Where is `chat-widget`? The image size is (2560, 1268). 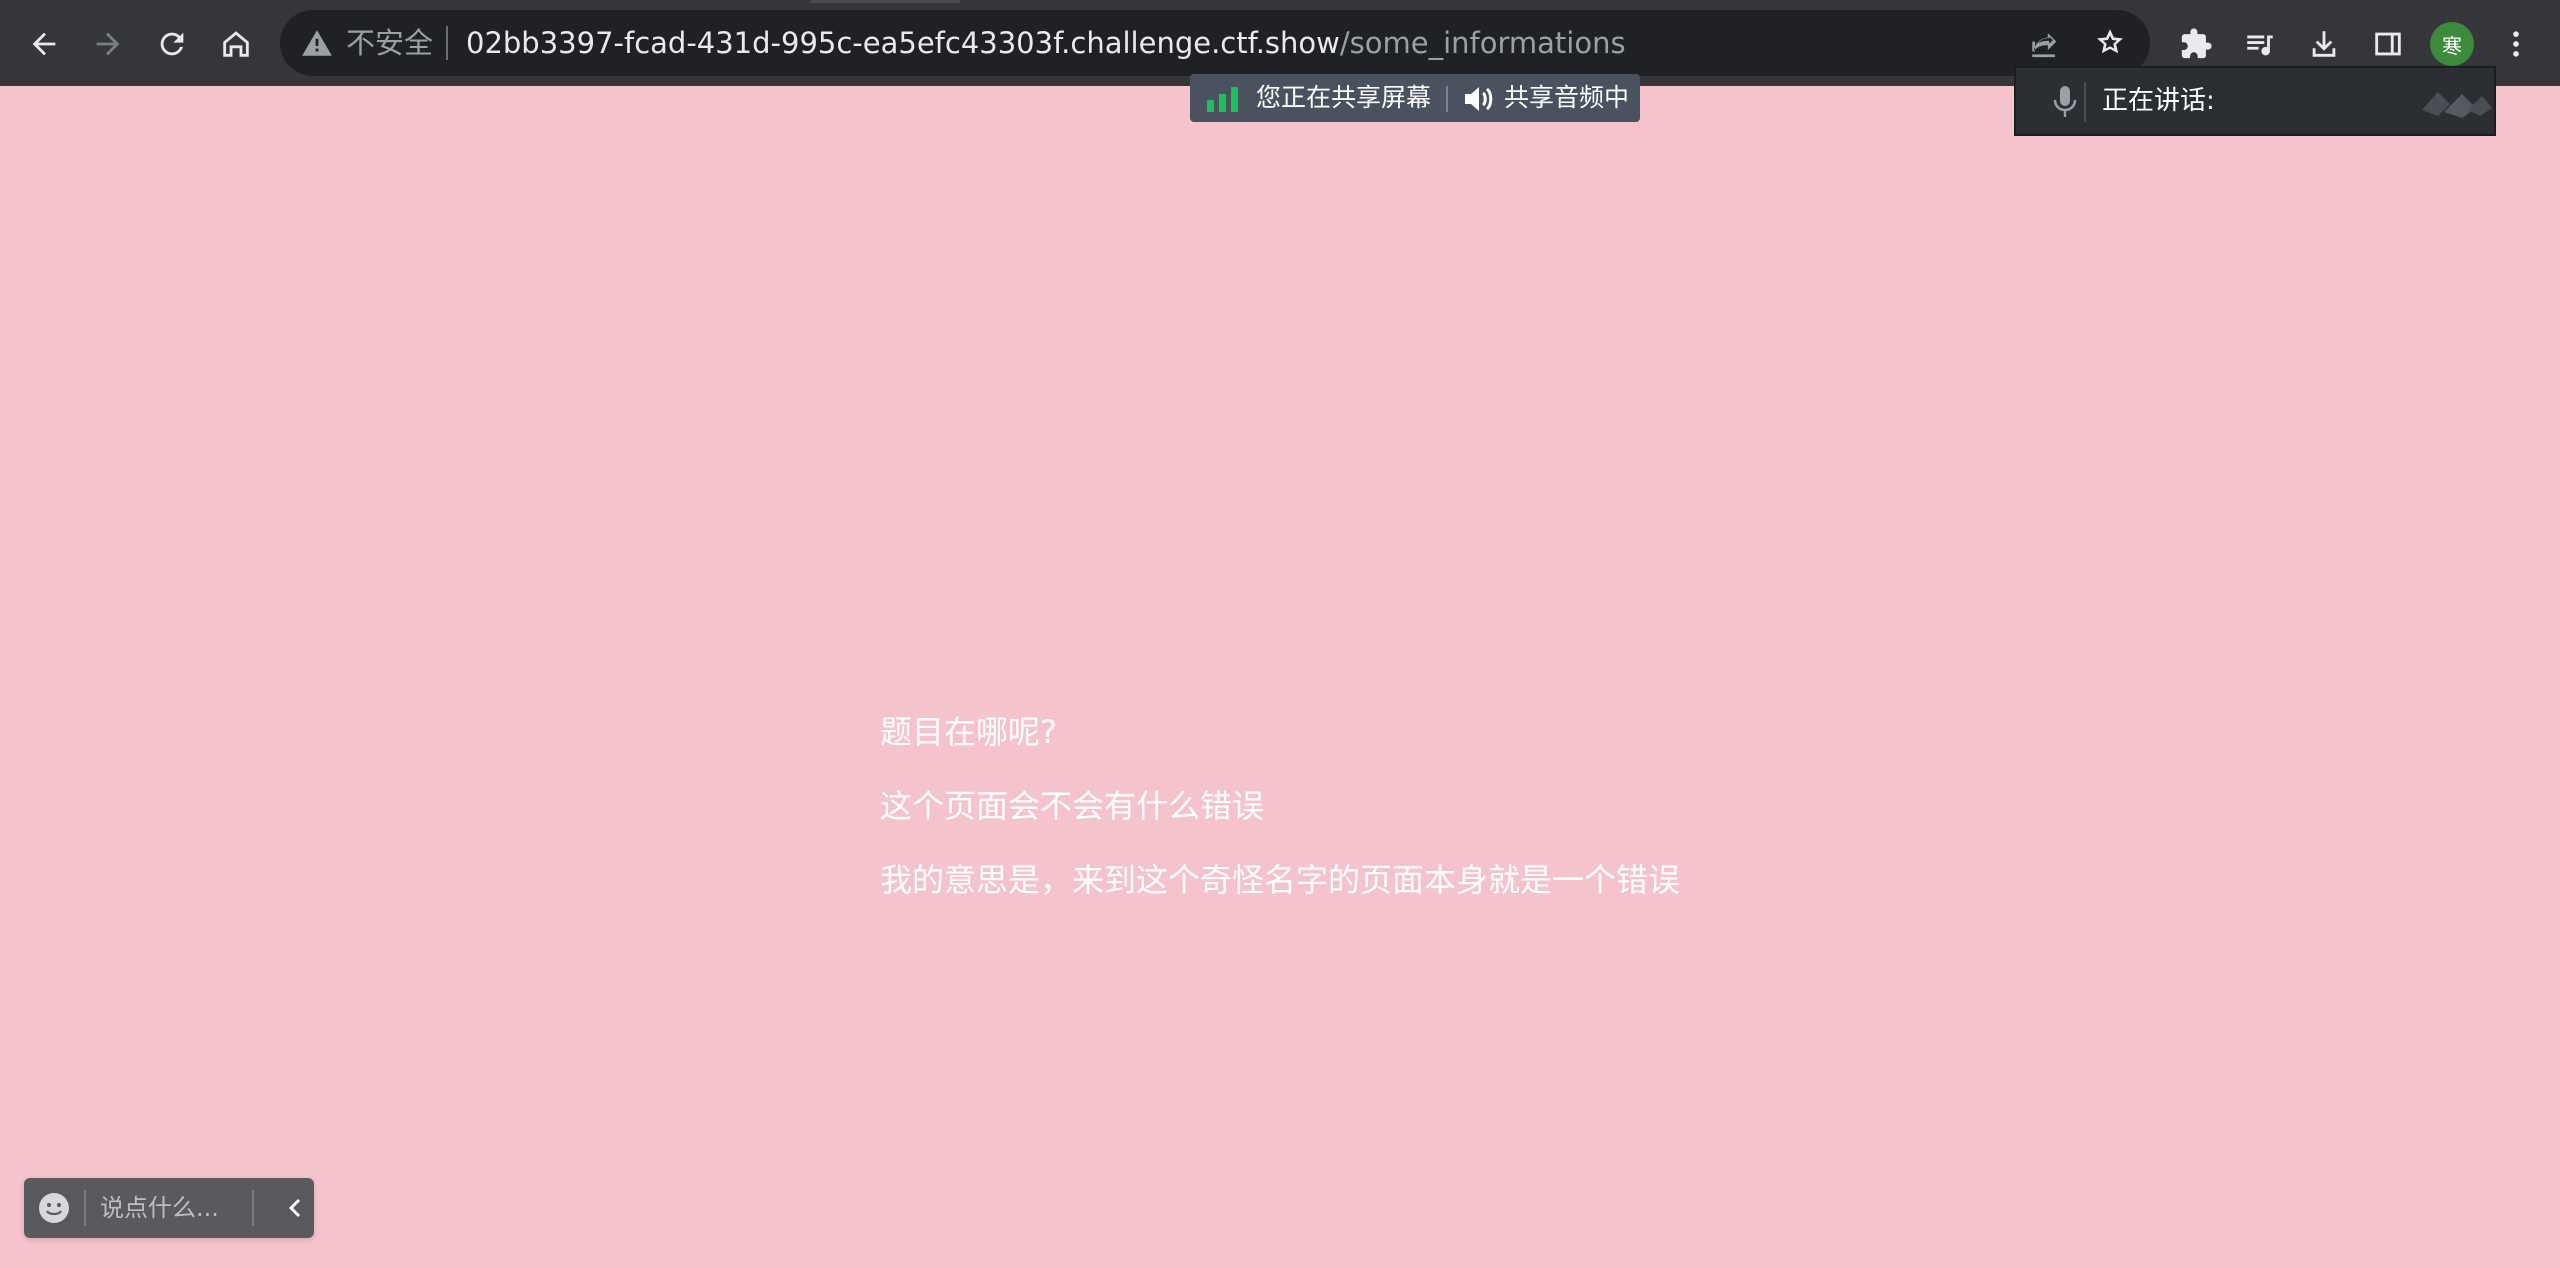
chat-widget is located at coordinates (169, 1208).